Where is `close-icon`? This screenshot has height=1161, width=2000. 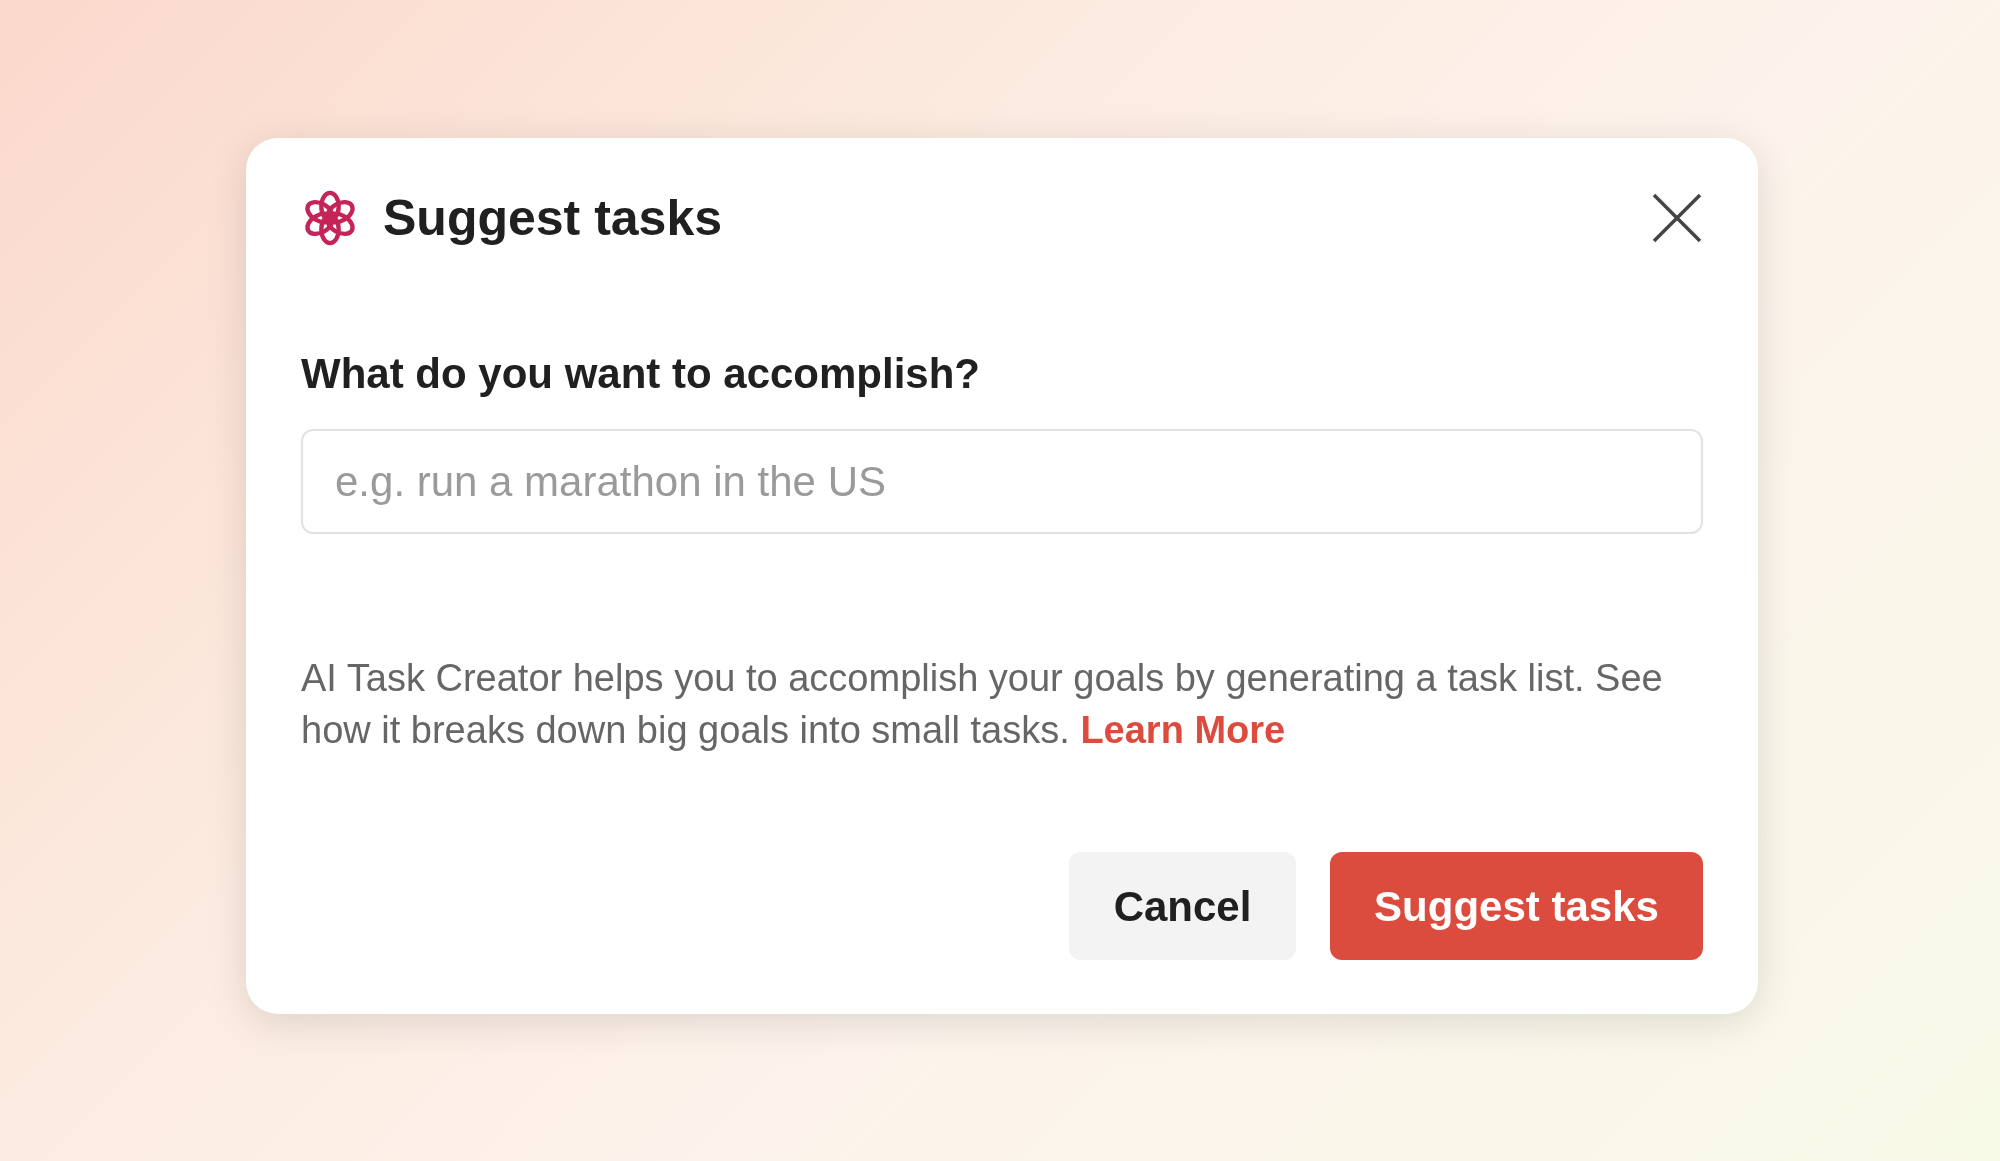
close-icon is located at coordinates (1677, 218).